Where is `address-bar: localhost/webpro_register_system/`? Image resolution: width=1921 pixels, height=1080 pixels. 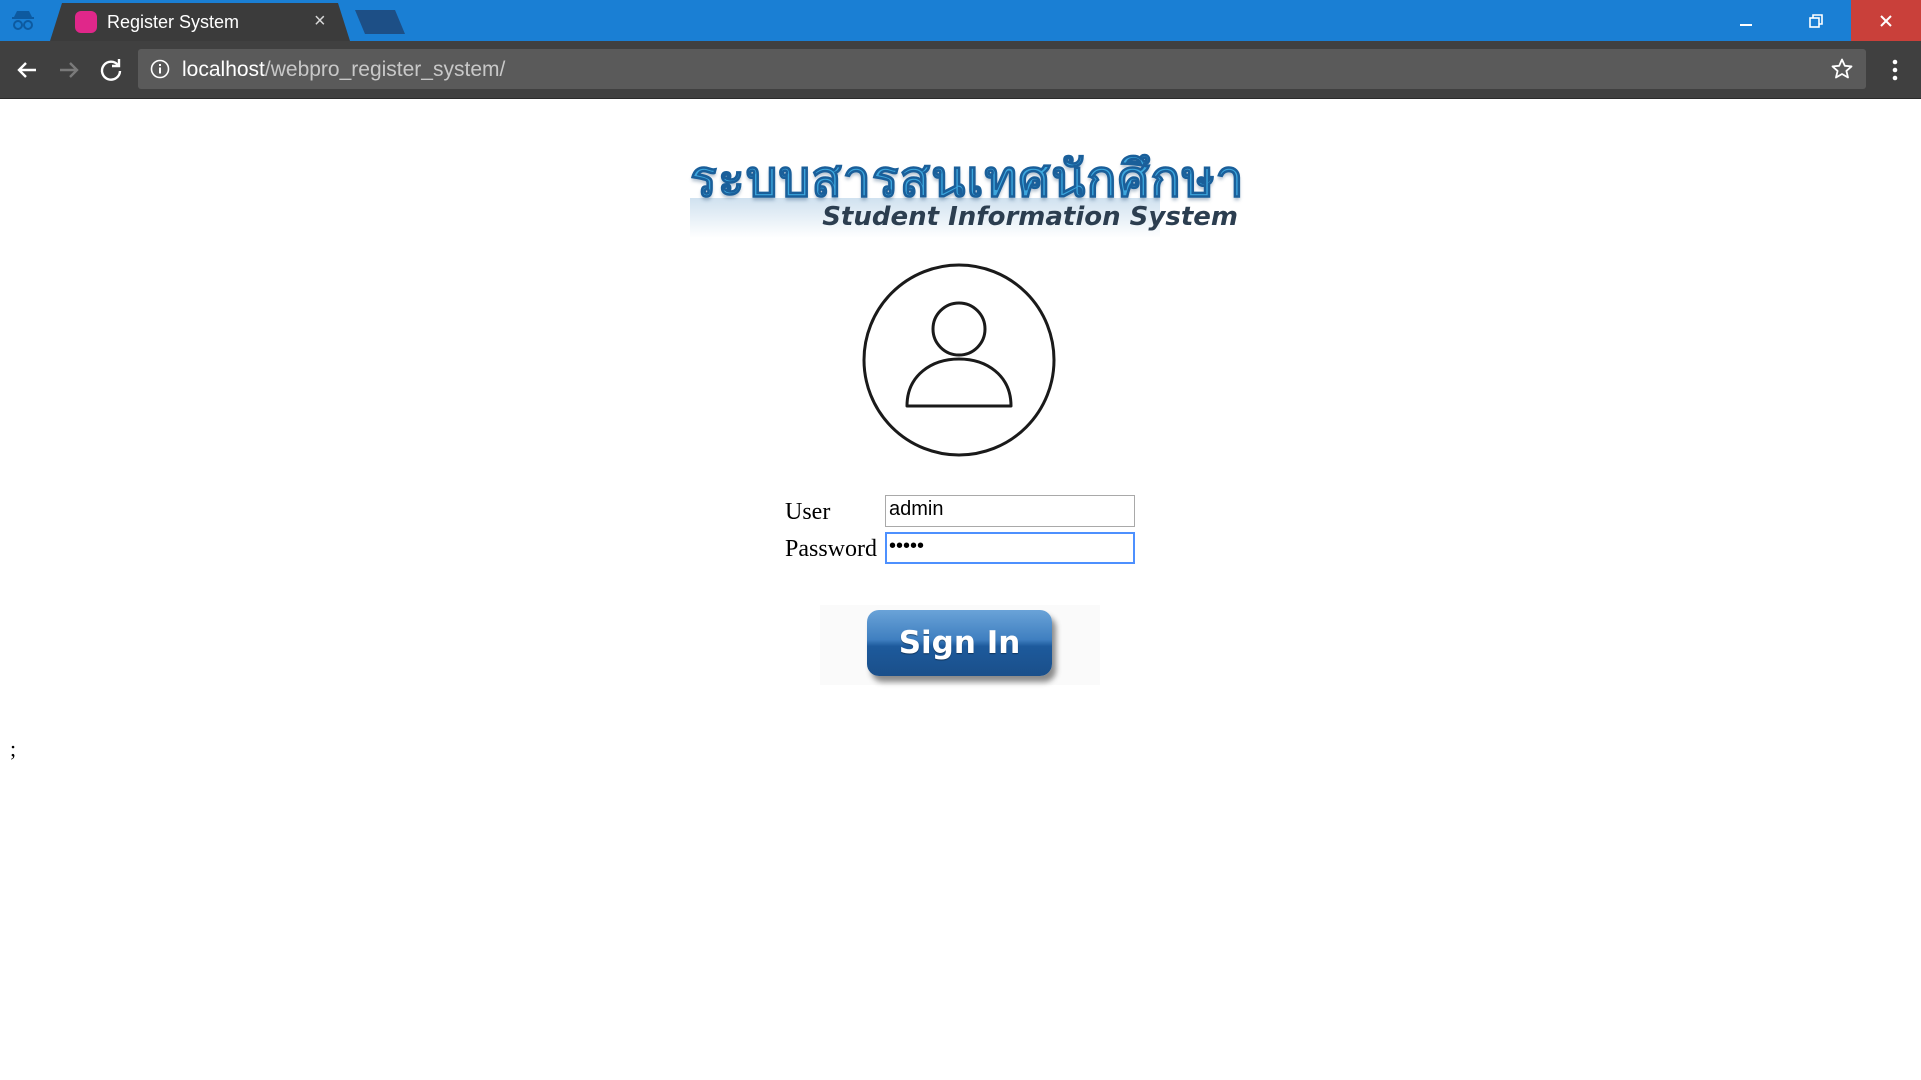
address-bar: localhost/webpro_register_system/ is located at coordinates (1002, 69).